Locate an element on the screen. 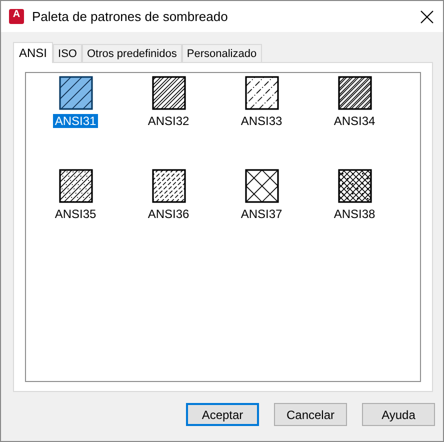 Image resolution: width=444 pixels, height=442 pixels. app-logo: A is located at coordinates (16, 16).